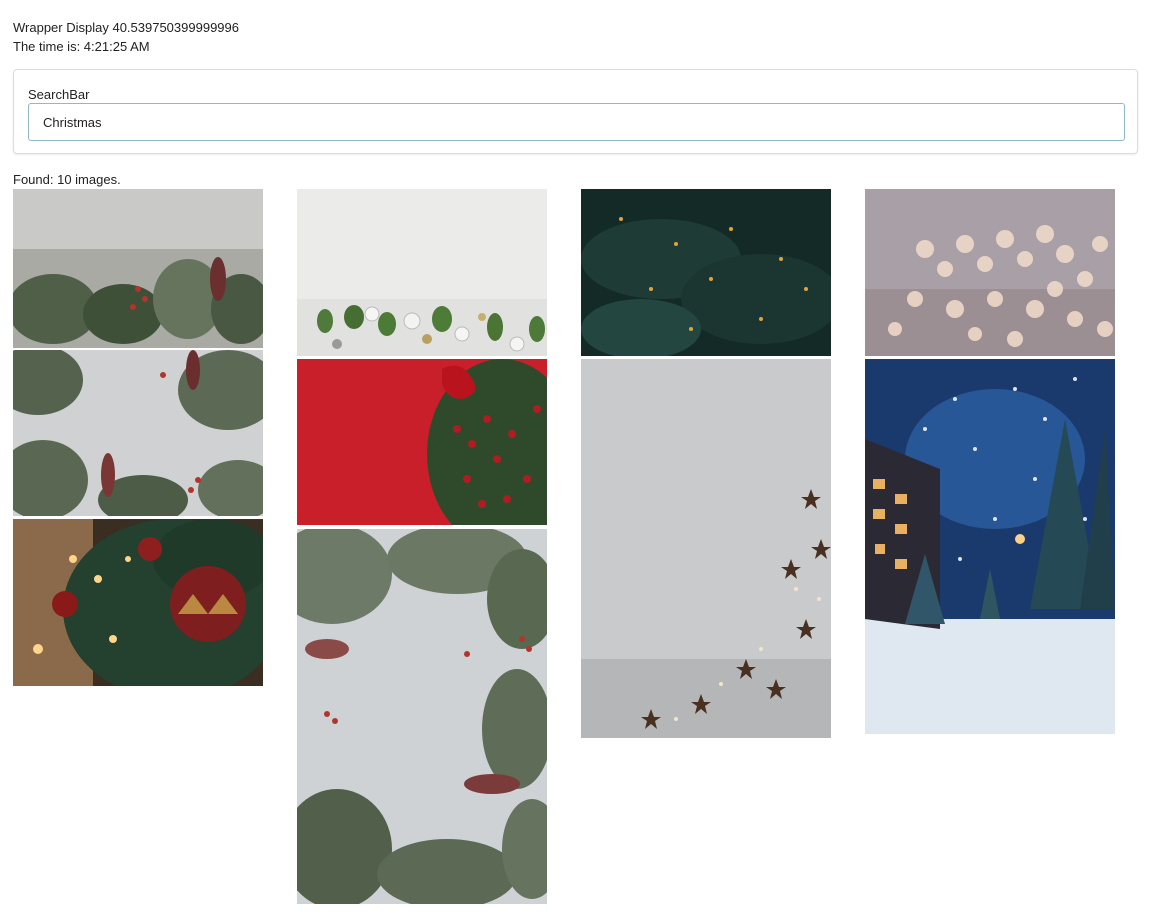 The image size is (1155, 912). What do you see at coordinates (81, 46) in the screenshot?
I see `time-text: The time is: 4:21:25 AM` at bounding box center [81, 46].